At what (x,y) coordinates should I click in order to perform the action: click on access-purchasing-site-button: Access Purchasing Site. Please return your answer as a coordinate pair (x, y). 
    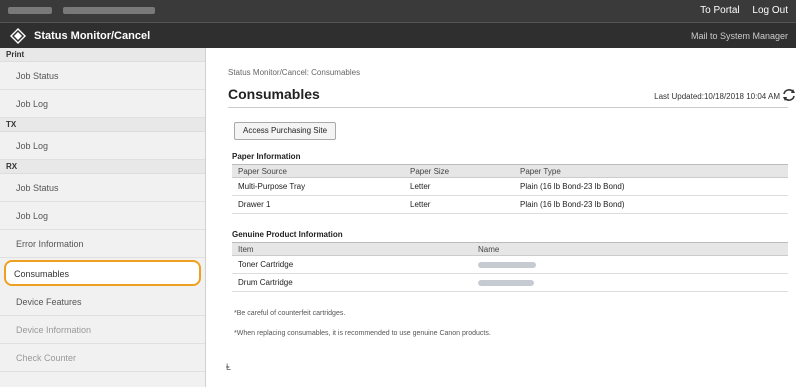
    Looking at the image, I should click on (285, 131).